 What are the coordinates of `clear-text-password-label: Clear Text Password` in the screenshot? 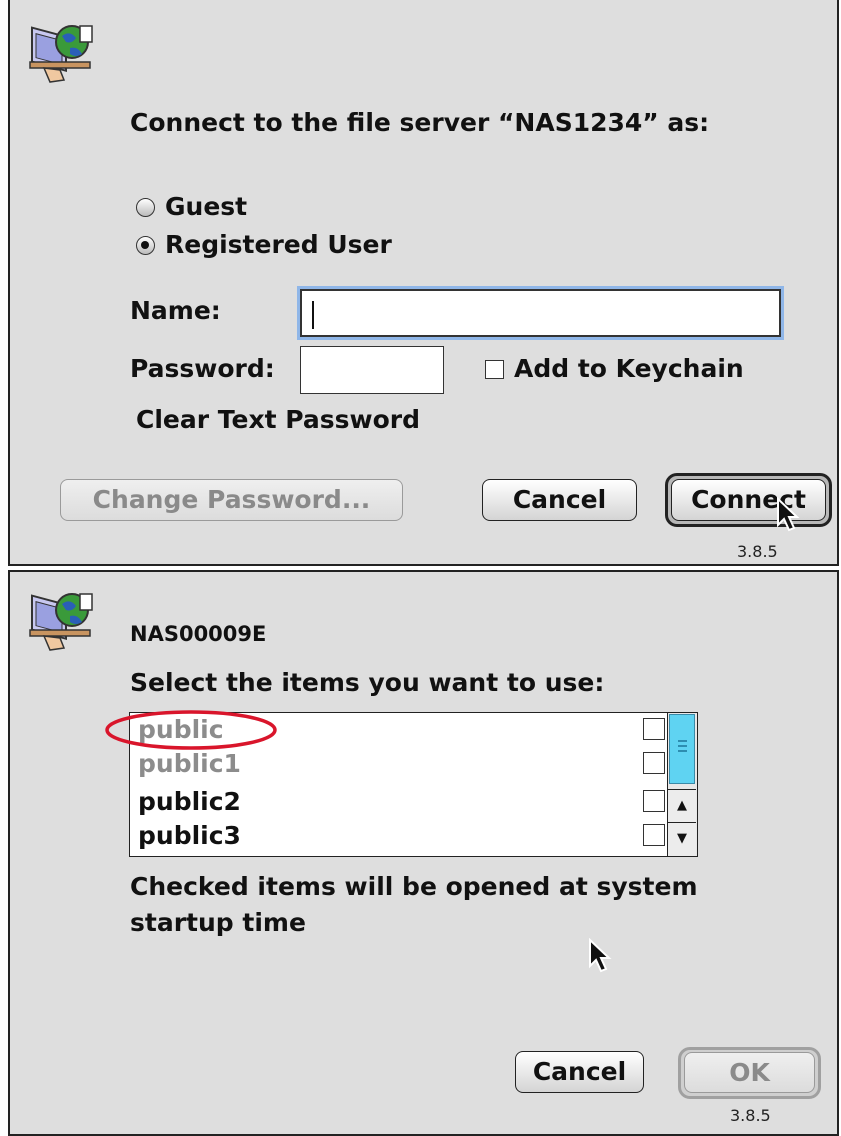 It's located at (278, 419).